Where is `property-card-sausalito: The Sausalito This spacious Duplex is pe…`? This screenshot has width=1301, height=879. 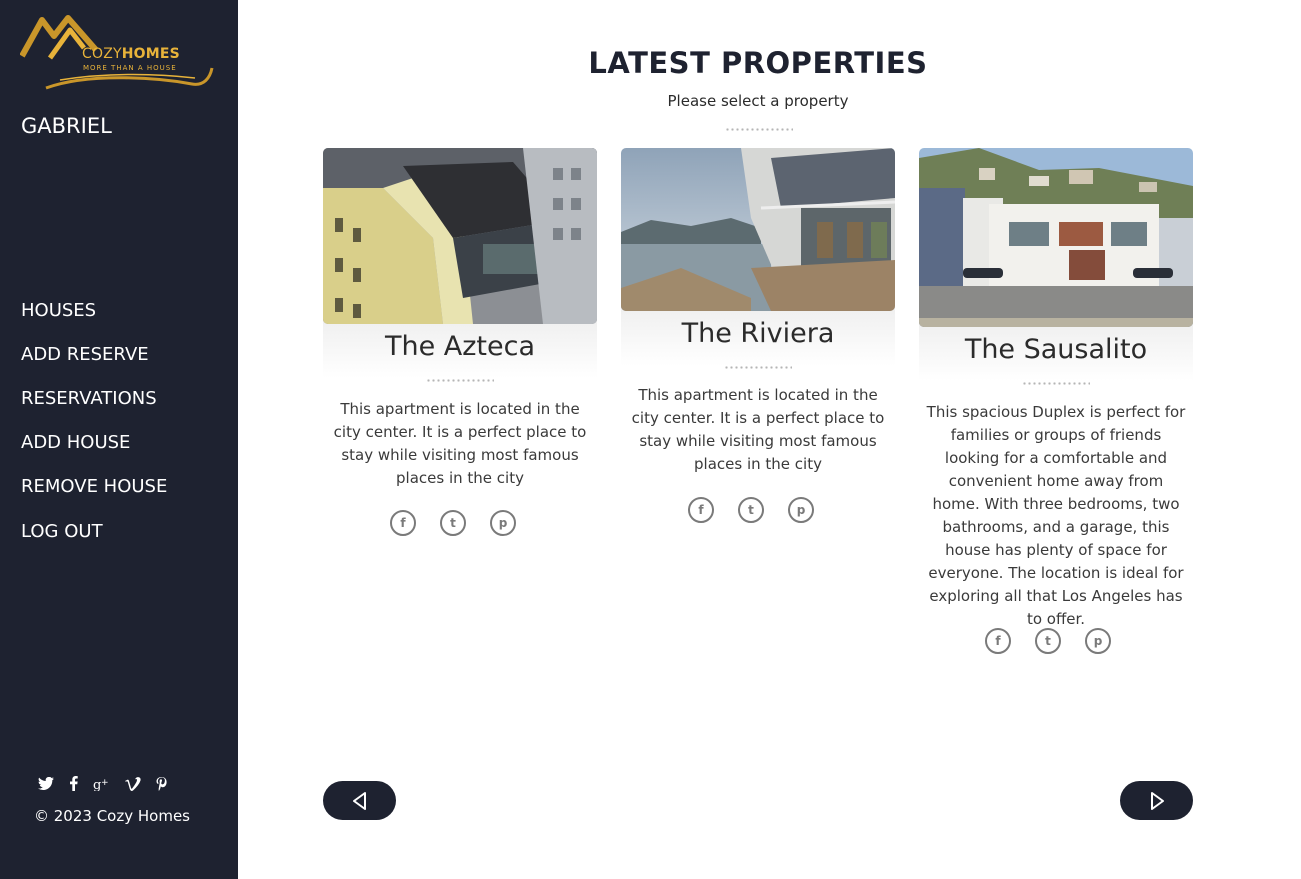
property-card-sausalito: The Sausalito This spacious Duplex is pe… is located at coordinates (1056, 408).